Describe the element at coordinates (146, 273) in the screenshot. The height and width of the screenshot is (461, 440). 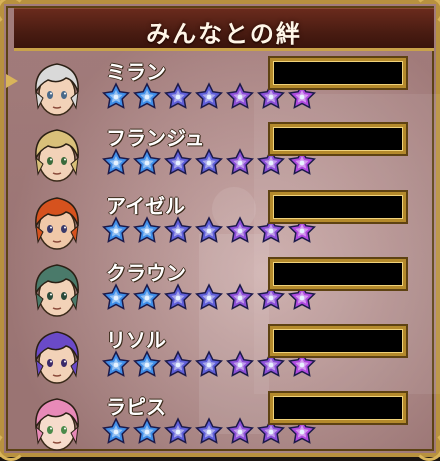
I see `character-name: クラウン` at that location.